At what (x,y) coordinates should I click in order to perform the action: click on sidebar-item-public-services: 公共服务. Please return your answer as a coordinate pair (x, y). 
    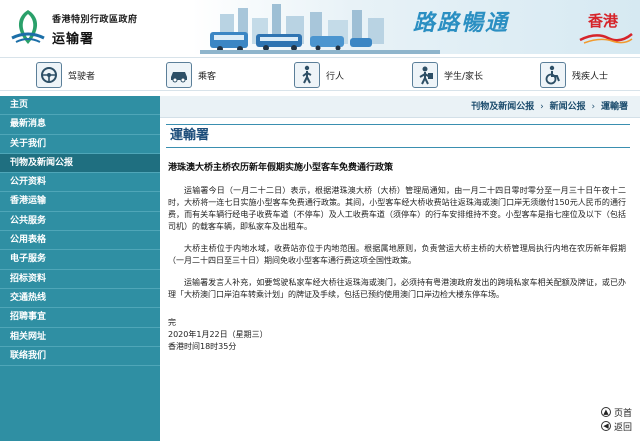
    Looking at the image, I should click on (80, 222).